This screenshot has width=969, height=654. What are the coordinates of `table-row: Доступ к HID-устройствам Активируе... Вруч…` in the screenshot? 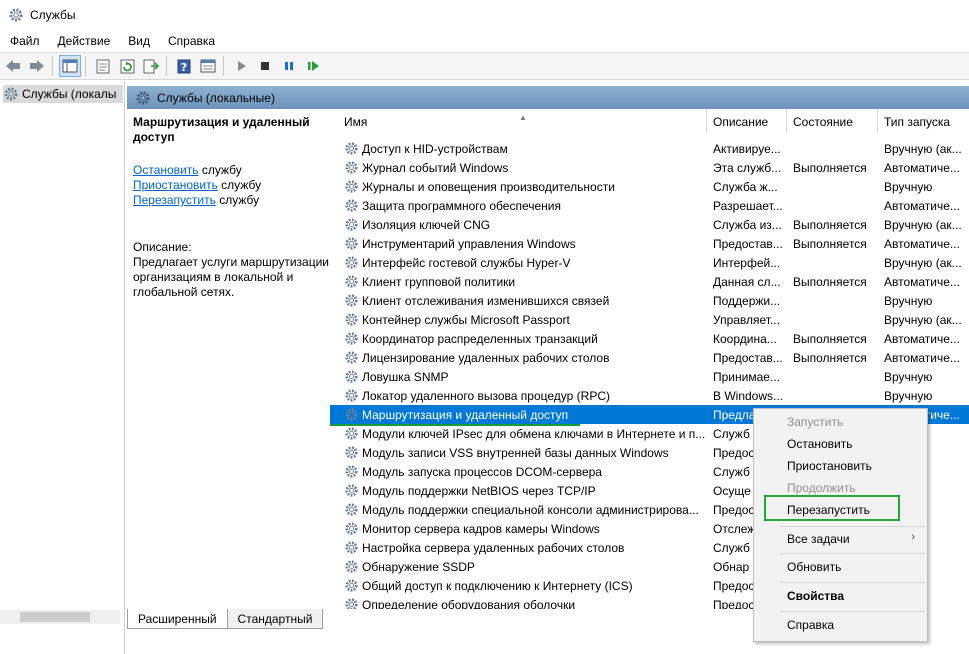 It's located at (649, 148).